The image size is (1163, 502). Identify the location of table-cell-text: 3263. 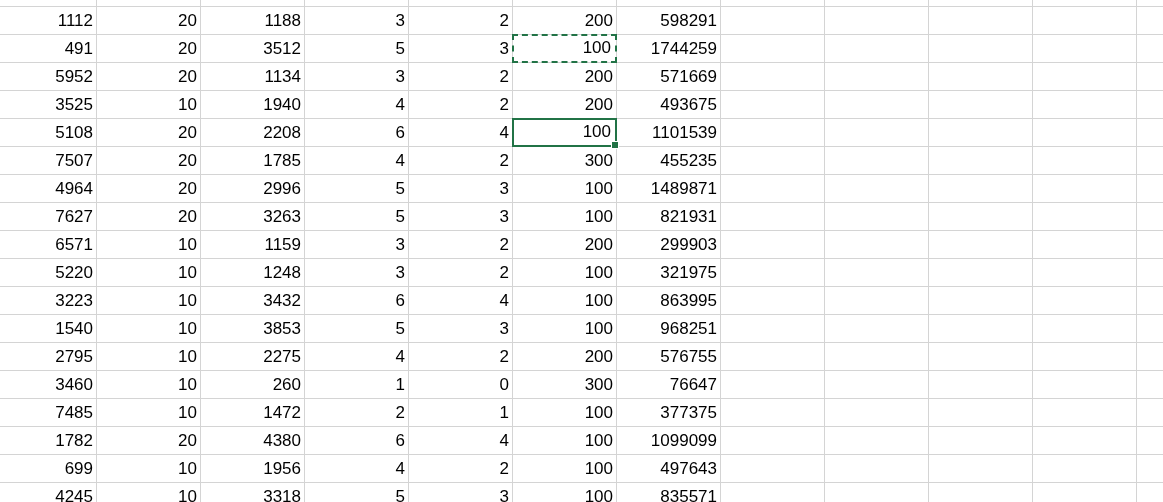
(282, 216).